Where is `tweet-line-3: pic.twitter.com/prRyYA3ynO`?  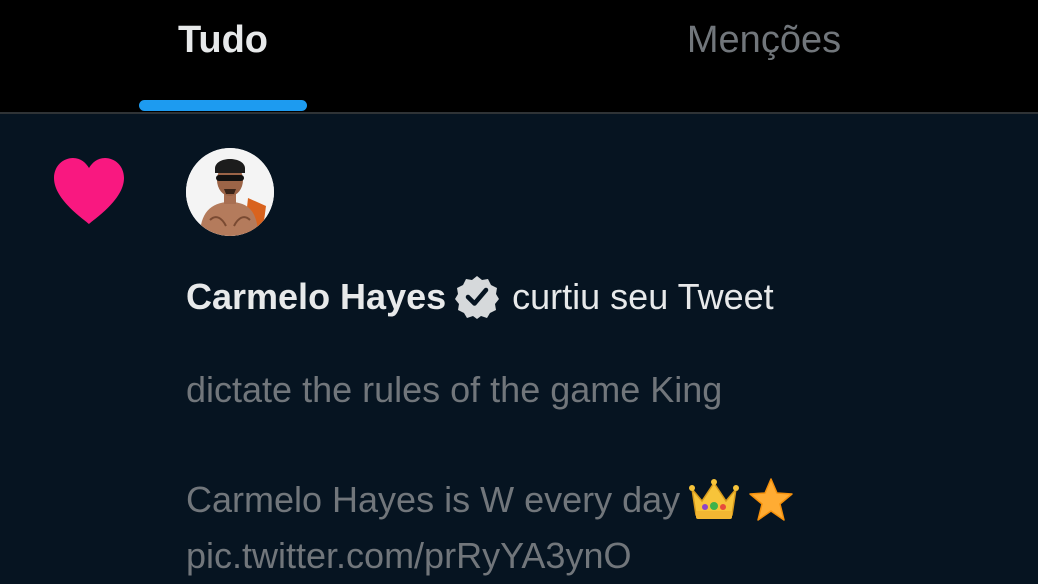 tweet-line-3: pic.twitter.com/prRyYA3ynO is located at coordinates (596, 556).